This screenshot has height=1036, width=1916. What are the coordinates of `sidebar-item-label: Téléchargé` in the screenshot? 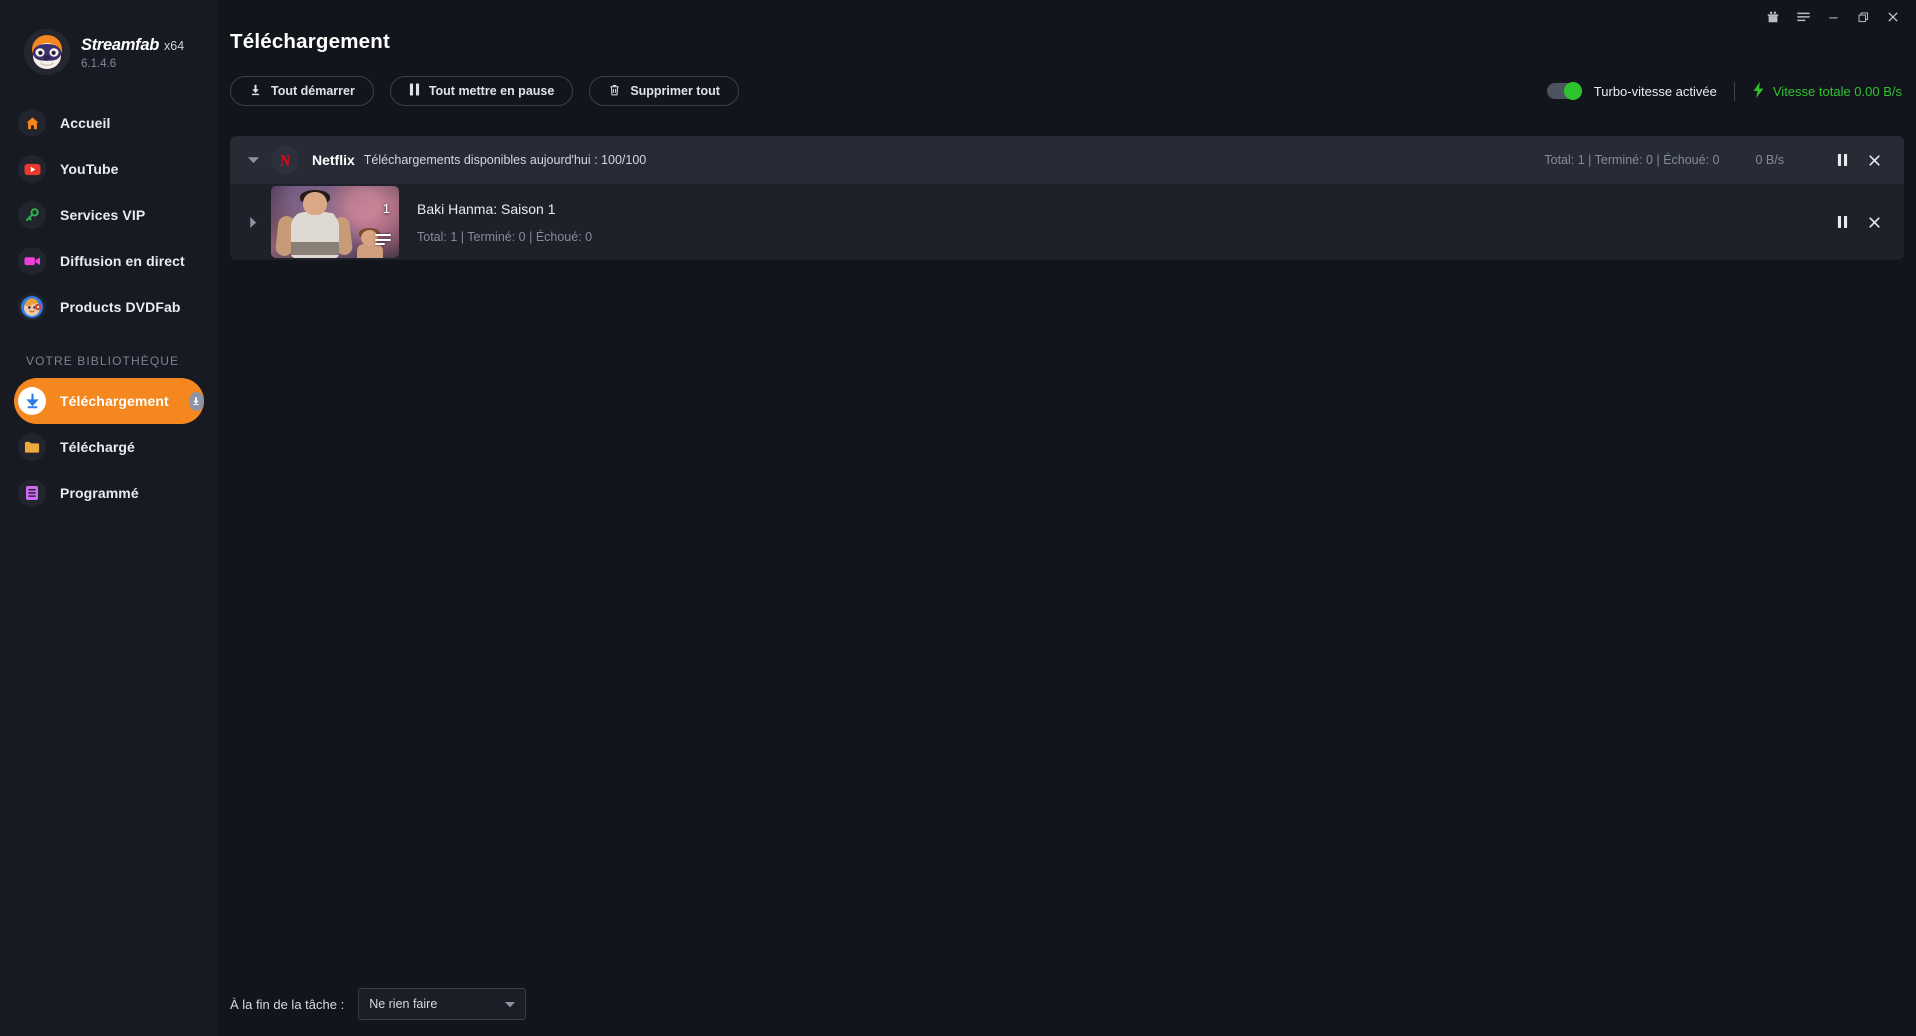 It's located at (97, 447).